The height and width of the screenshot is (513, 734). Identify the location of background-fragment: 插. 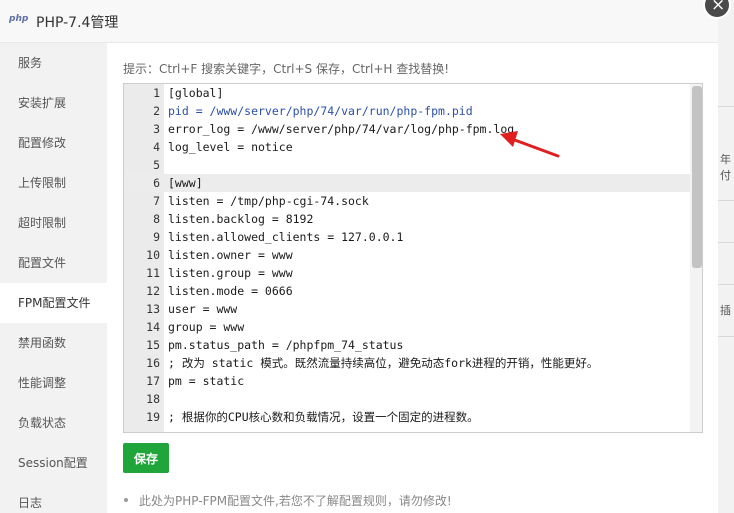
(725, 310).